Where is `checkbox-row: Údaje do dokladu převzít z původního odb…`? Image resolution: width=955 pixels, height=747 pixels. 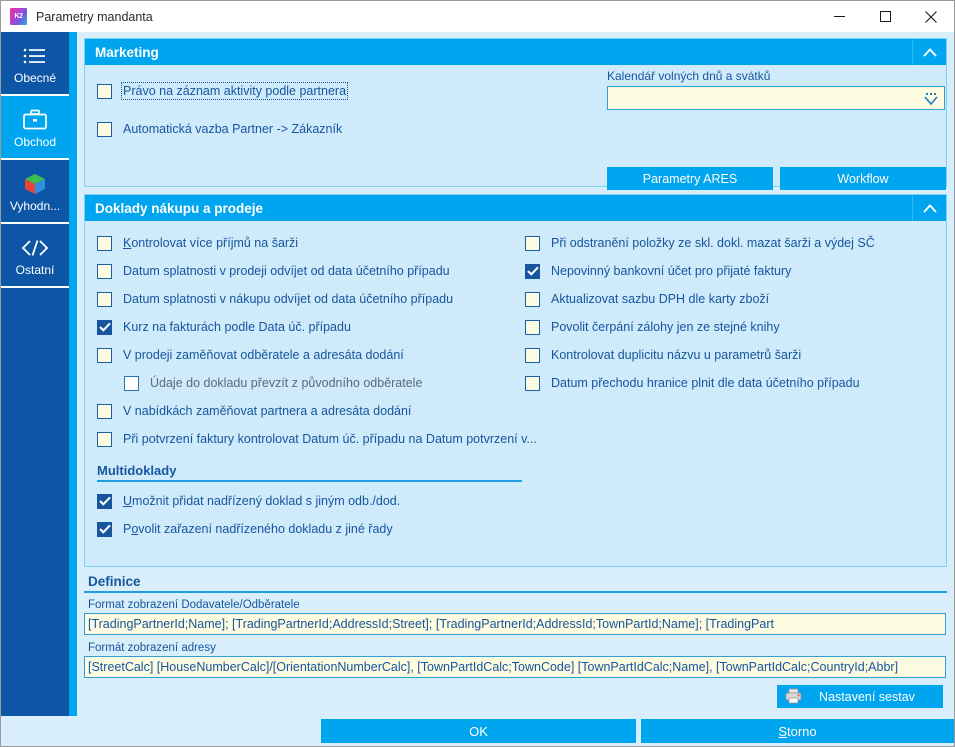
checkbox-row: Údaje do dokladu převzít z původního odb… is located at coordinates (330, 383).